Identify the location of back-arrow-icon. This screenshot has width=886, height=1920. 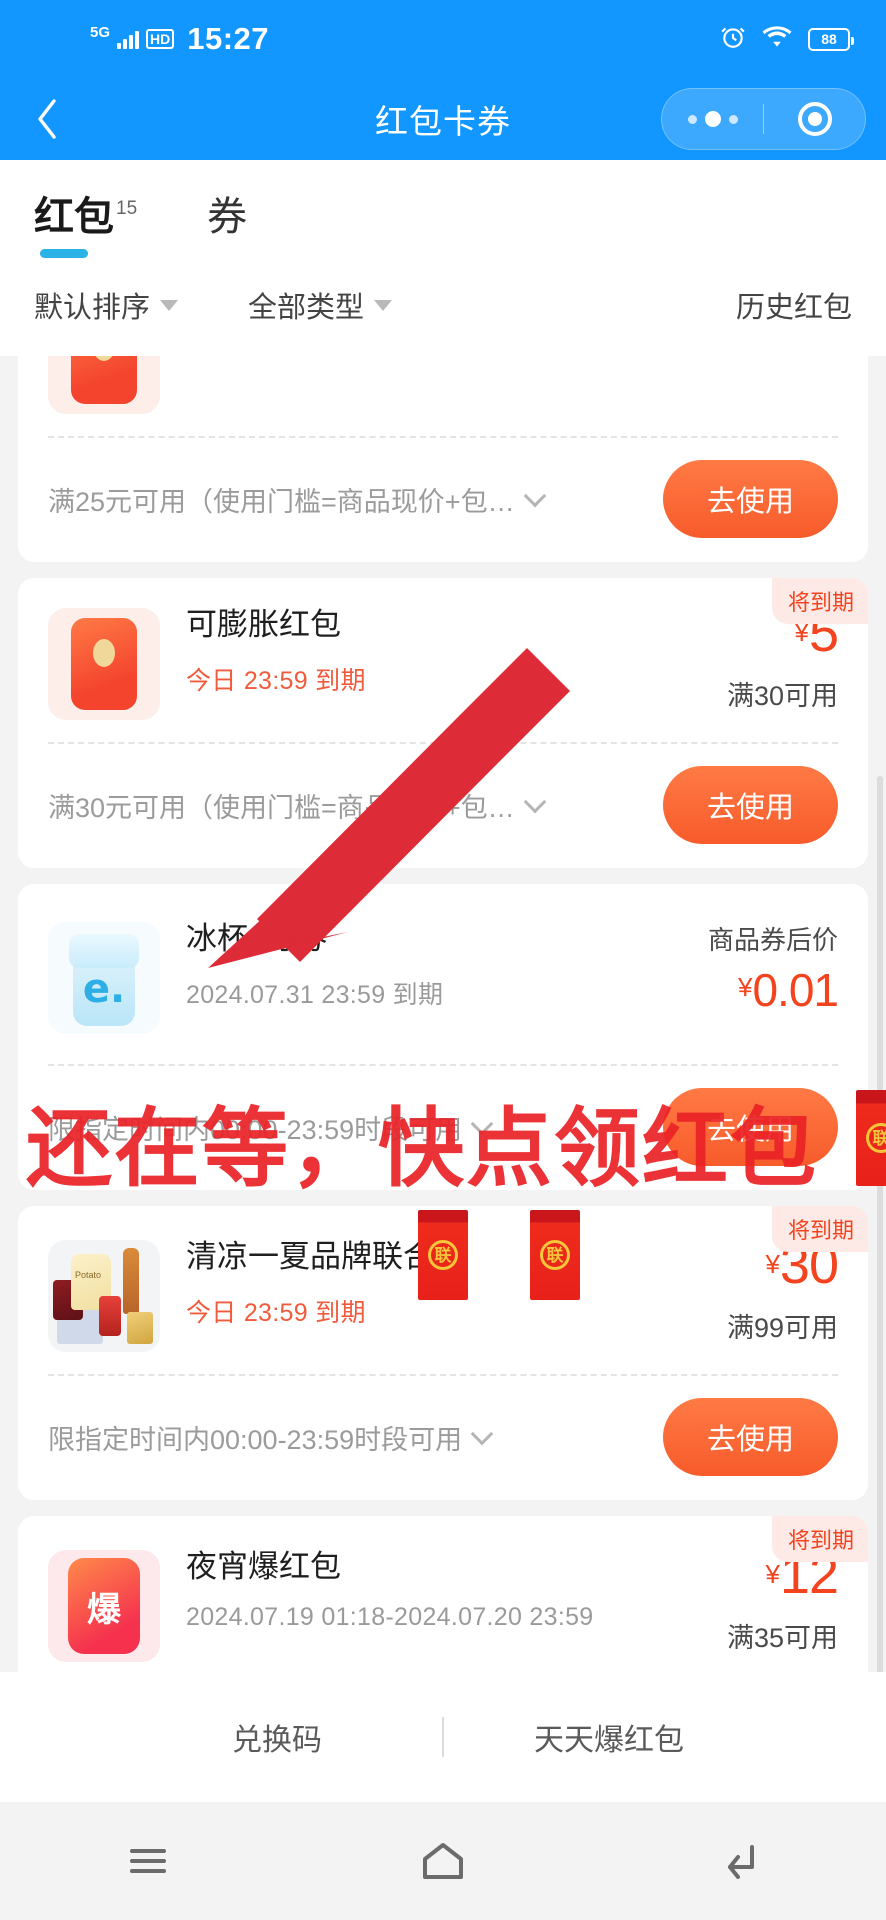
(741, 1862).